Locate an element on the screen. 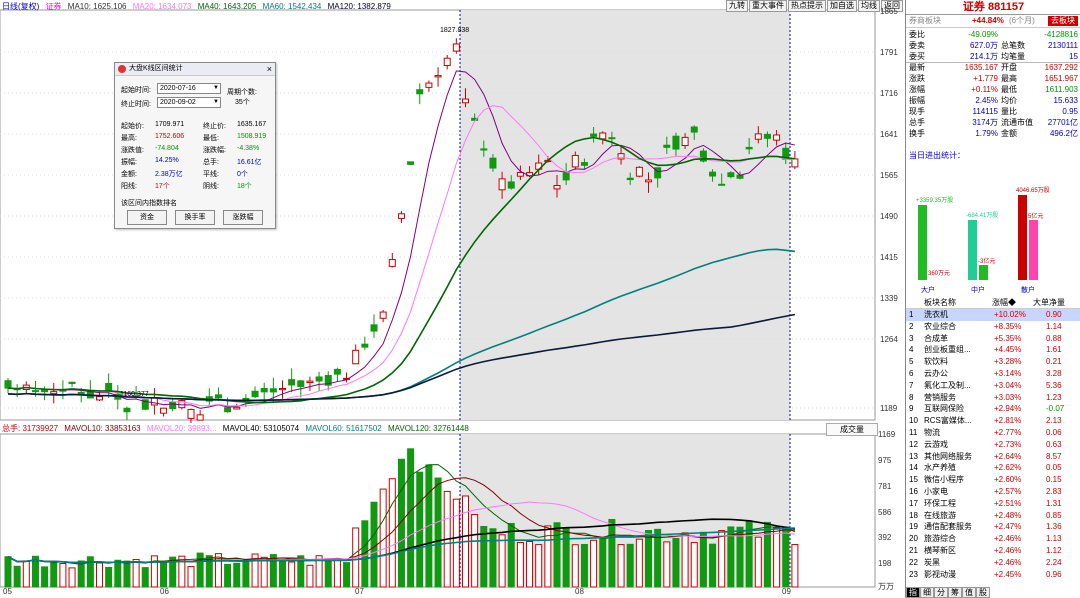 This screenshot has width=1080, height=598. tab-chips: 筹 is located at coordinates (955, 592).